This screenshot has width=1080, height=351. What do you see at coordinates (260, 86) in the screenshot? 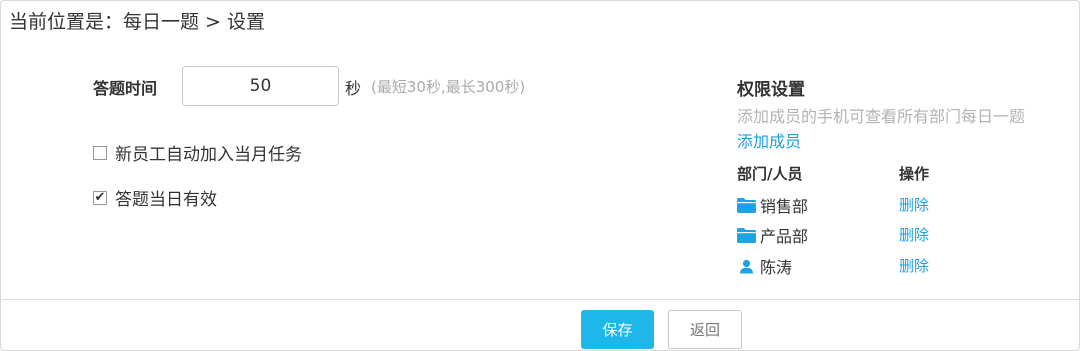
I see `answer-time-input` at bounding box center [260, 86].